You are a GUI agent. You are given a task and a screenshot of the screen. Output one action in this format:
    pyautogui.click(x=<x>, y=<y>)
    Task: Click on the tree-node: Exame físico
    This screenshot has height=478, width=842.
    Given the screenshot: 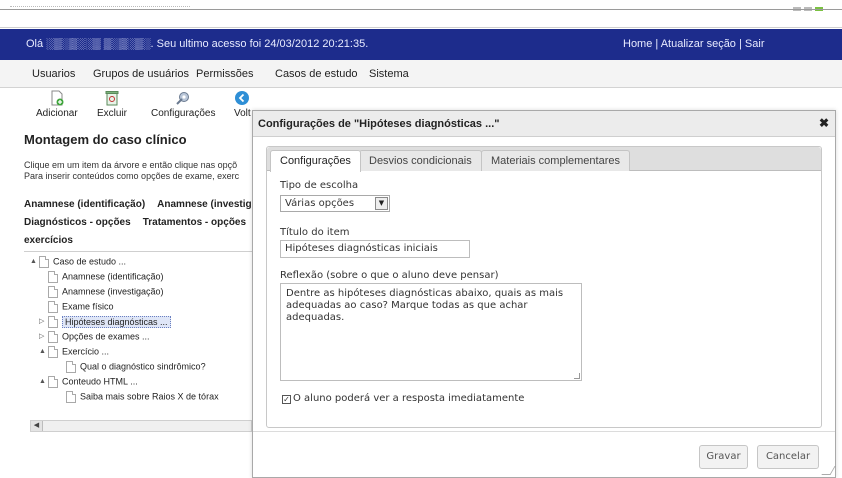 What is the action you would take?
    pyautogui.click(x=81, y=306)
    